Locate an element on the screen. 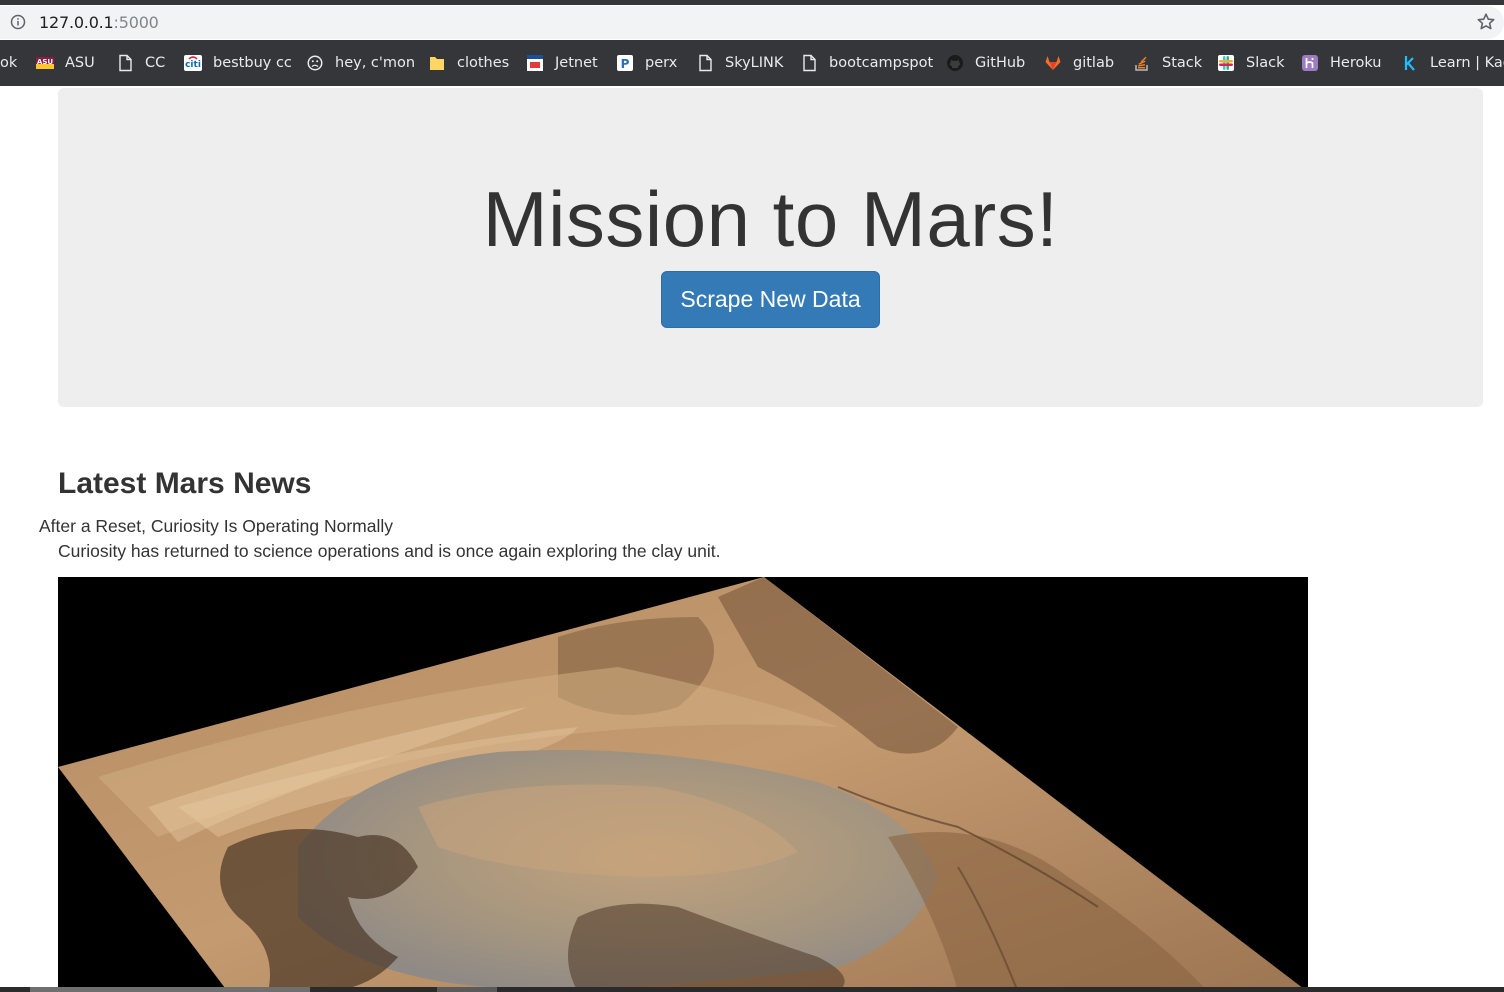 The image size is (1504, 992). bookmark-perx: P perx is located at coordinates (646, 63).